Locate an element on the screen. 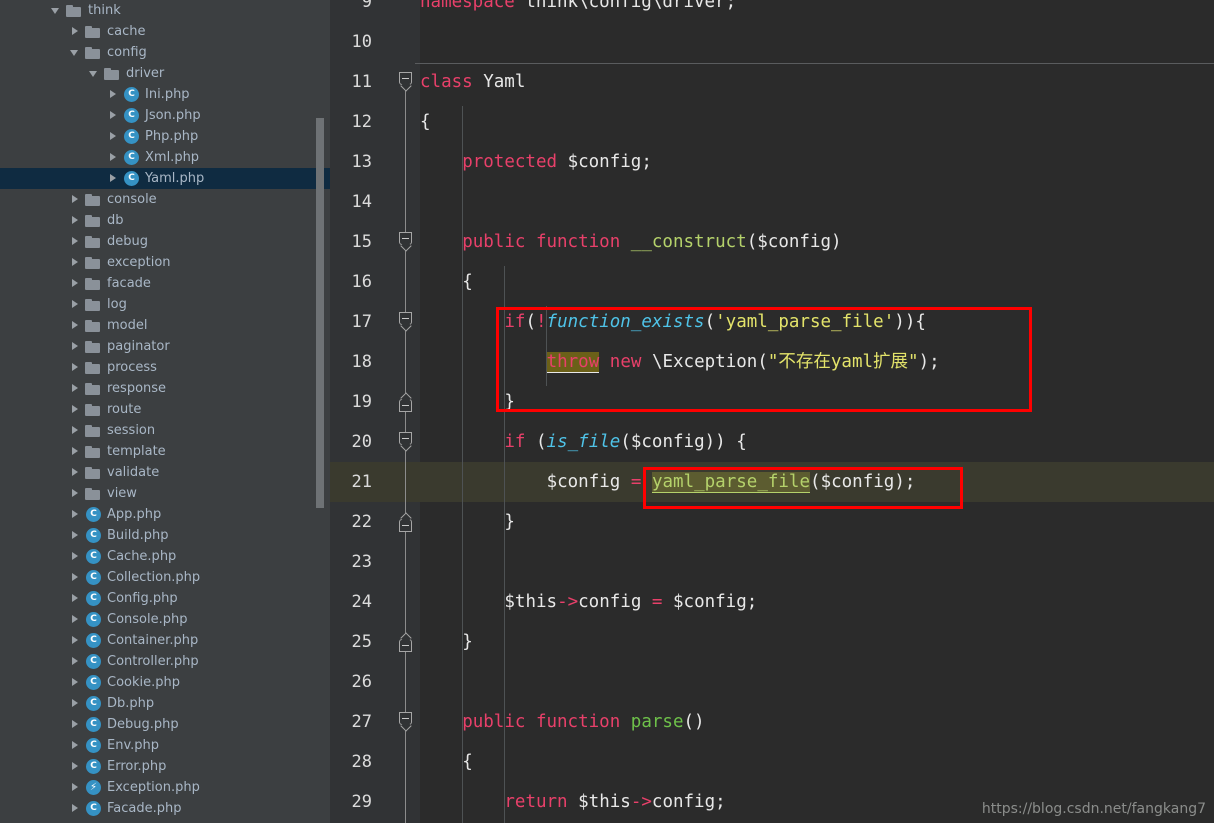  tree-item-build-php: C Build.php is located at coordinates (165, 535).